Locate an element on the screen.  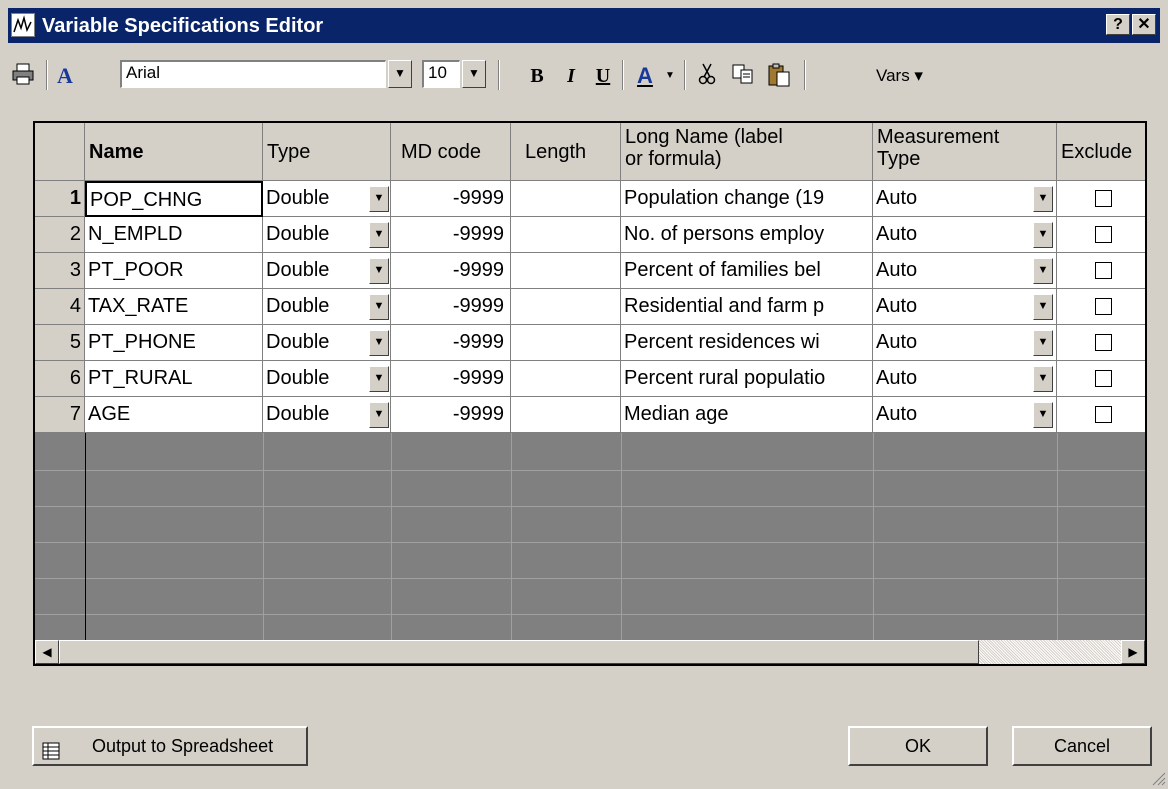
resize-grip is located at coordinates (1158, 778).